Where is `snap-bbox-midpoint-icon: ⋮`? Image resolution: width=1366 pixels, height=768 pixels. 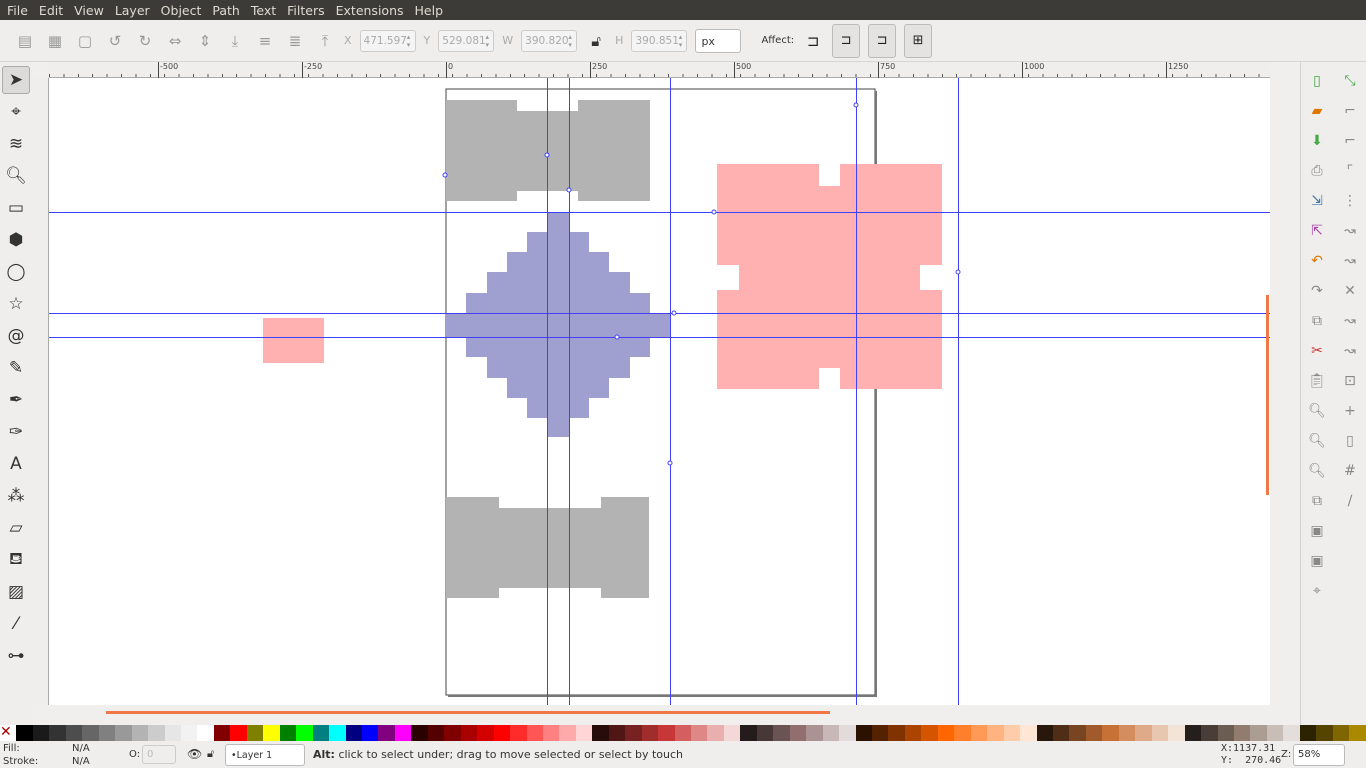 snap-bbox-midpoint-icon: ⋮ is located at coordinates (1350, 201).